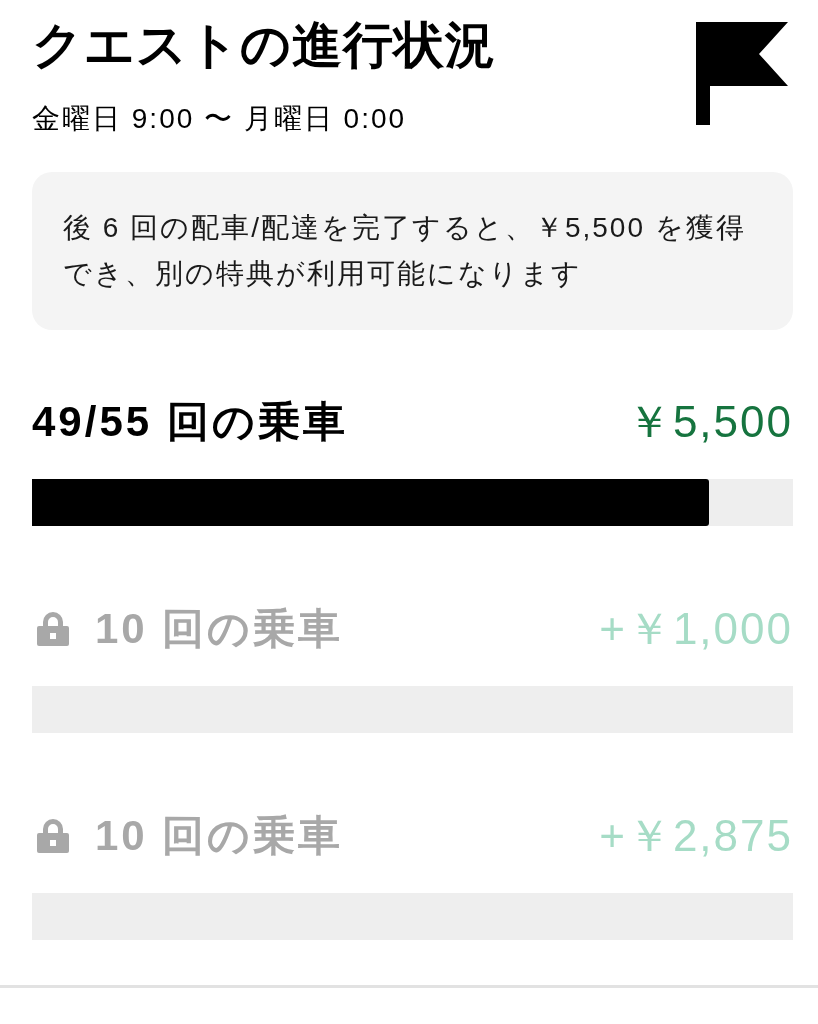 This screenshot has height=1024, width=818. Describe the element at coordinates (264, 45) in the screenshot. I see `page-title: クエストの進行状況` at that location.